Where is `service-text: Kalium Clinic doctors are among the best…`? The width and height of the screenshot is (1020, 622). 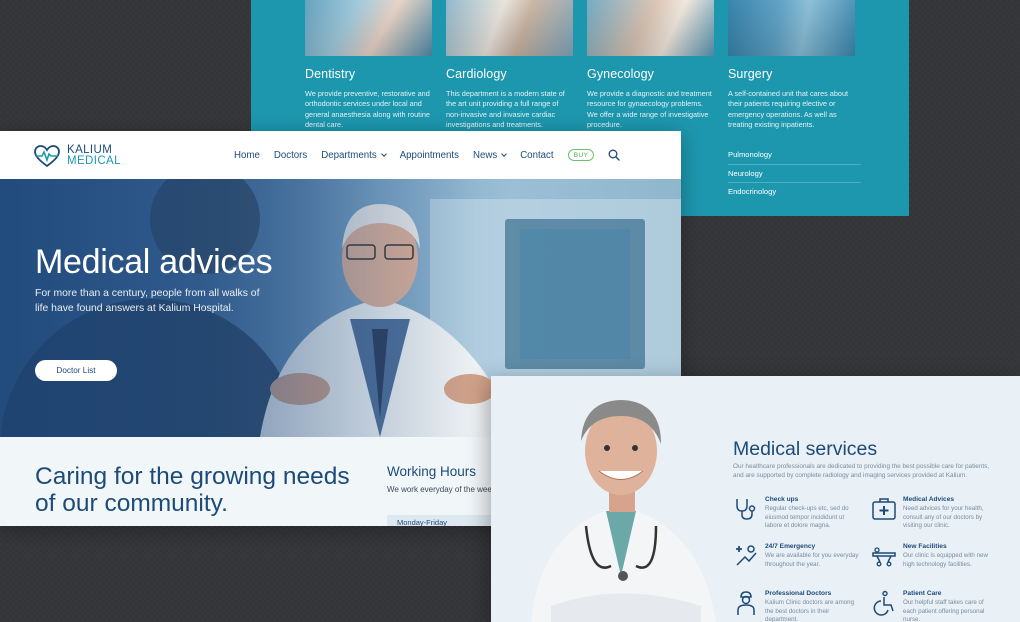
service-text: Kalium Clinic doctors are among the best… is located at coordinates (810, 610).